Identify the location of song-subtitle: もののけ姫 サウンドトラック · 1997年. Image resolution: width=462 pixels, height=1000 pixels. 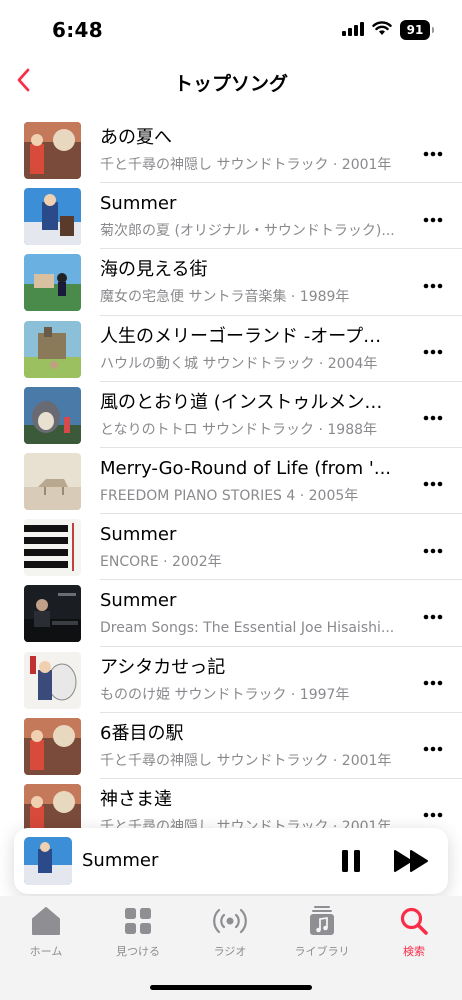
(225, 694).